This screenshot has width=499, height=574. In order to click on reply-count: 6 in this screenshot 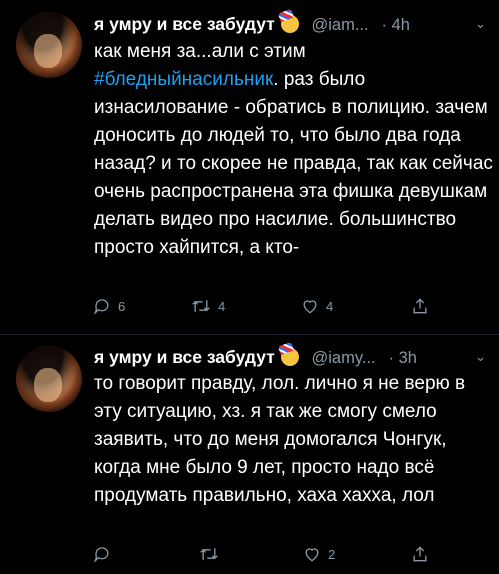, I will do `click(122, 306)`.